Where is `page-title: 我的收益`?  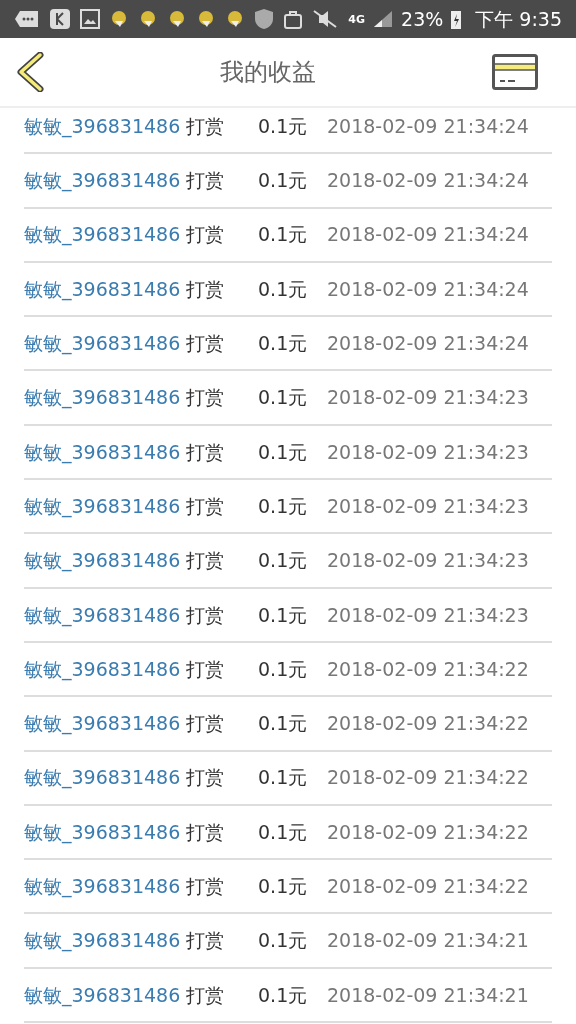
page-title: 我的收益 is located at coordinates (268, 72).